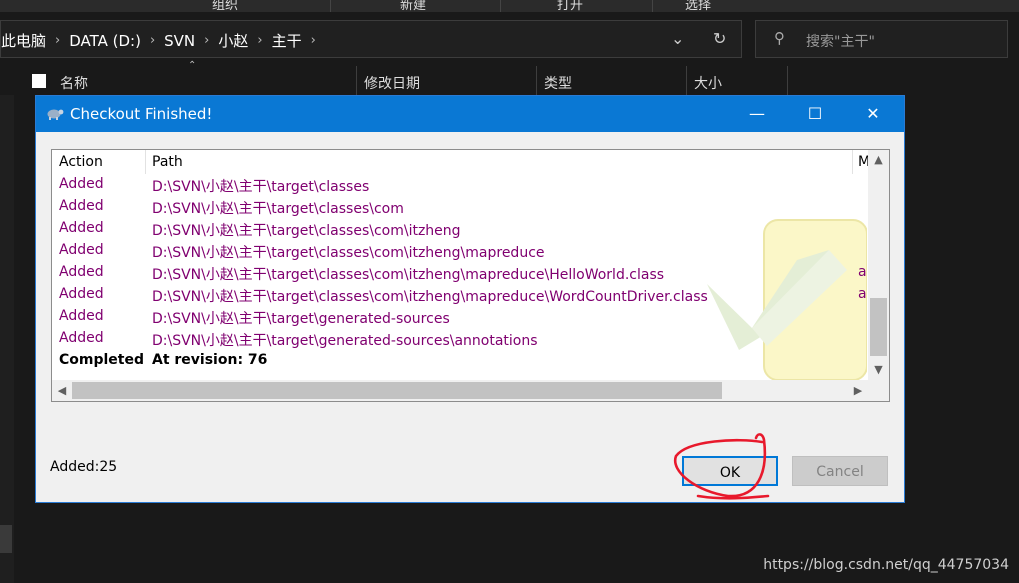 The image size is (1019, 583). I want to click on scrollbar-corner, so click(878, 390).